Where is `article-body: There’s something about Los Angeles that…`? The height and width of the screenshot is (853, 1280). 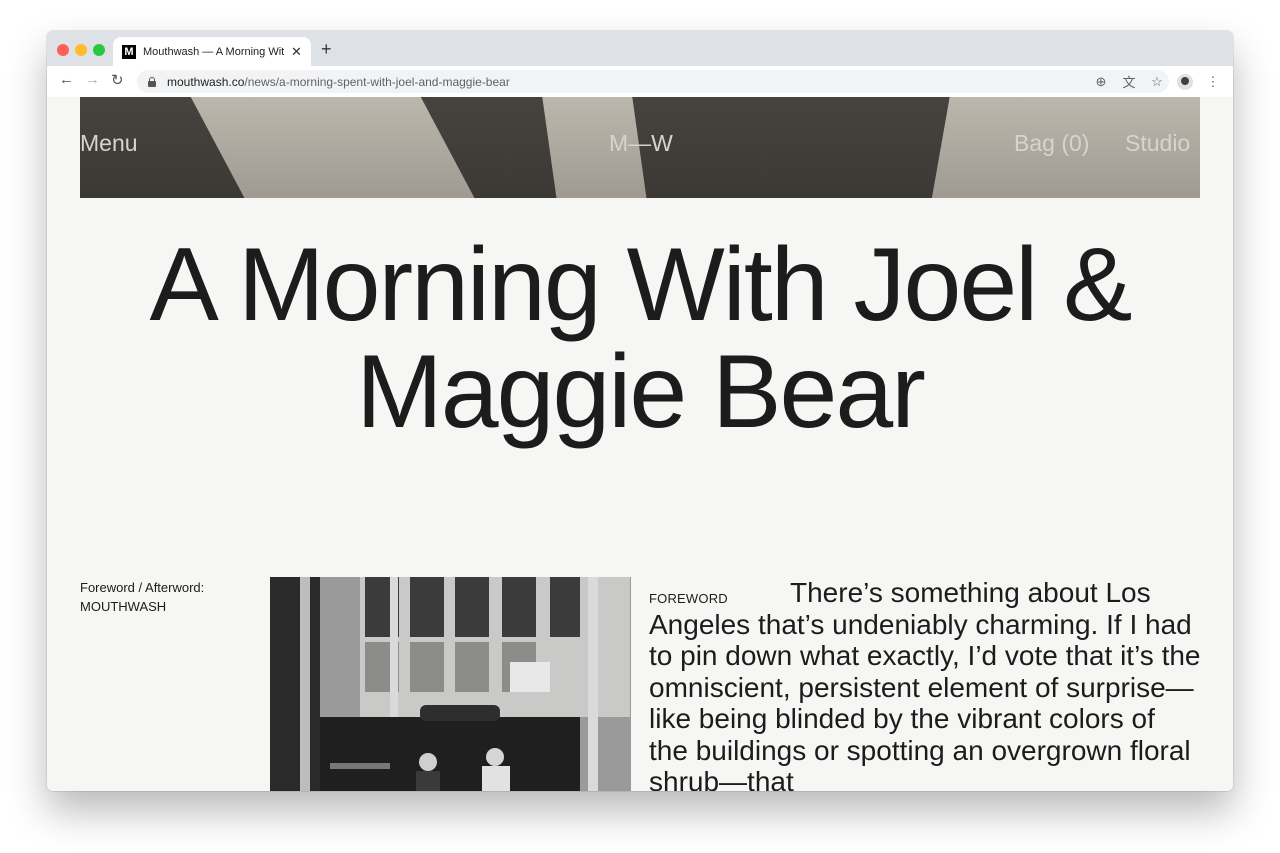
article-body: There’s something about Los Angeles that… is located at coordinates (925, 684).